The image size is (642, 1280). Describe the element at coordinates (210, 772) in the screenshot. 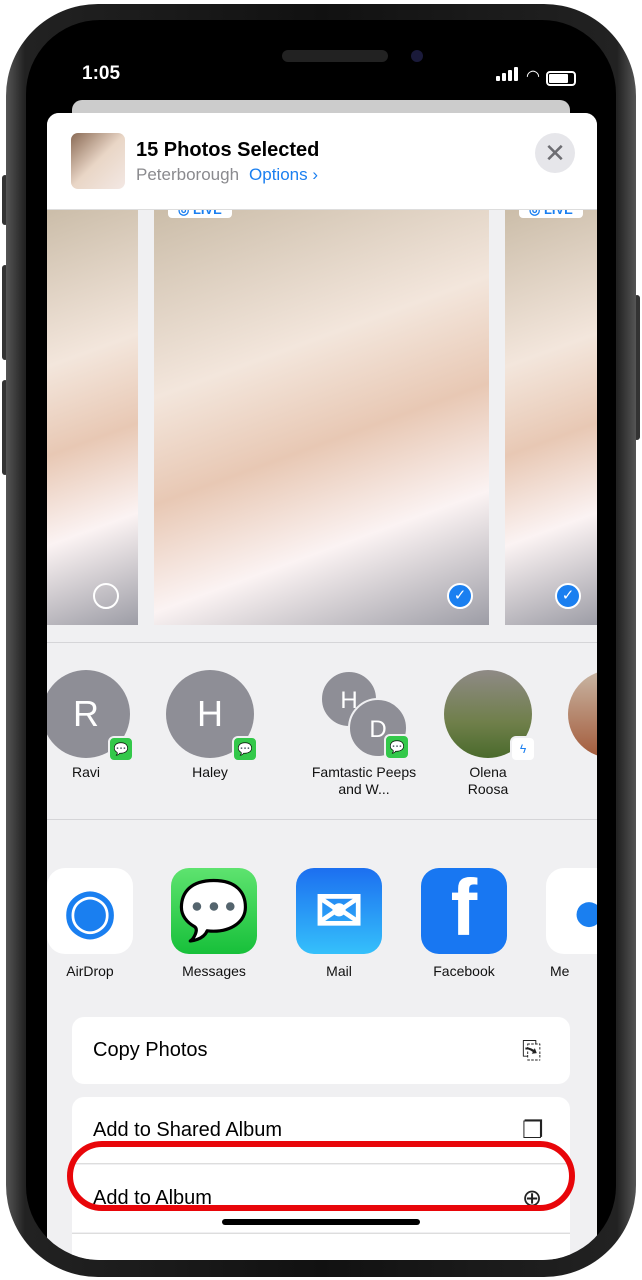

I see `person-name: Haley` at that location.